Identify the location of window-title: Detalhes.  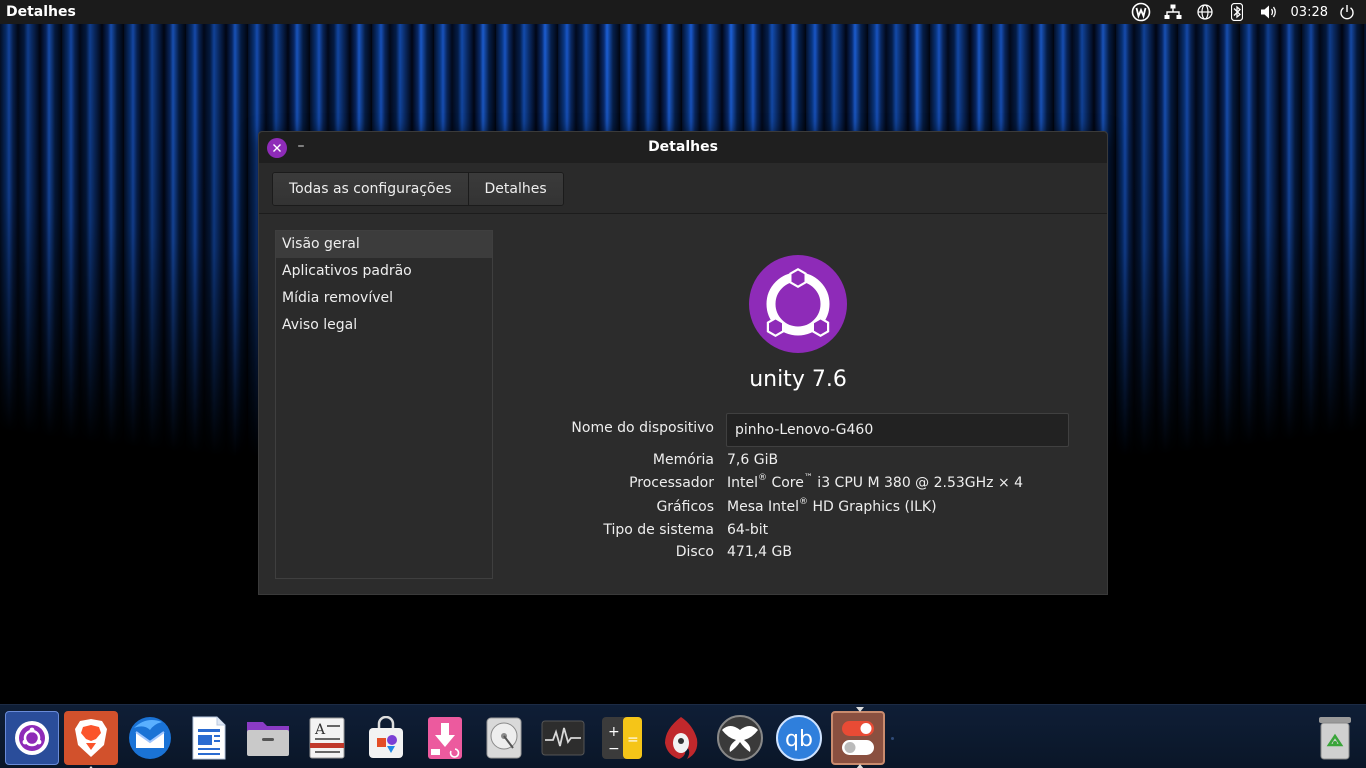
(683, 147).